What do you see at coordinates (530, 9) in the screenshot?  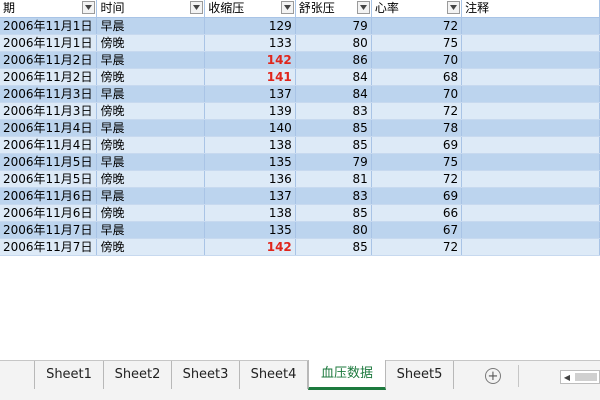 I see `header-cell-notes: 注释` at bounding box center [530, 9].